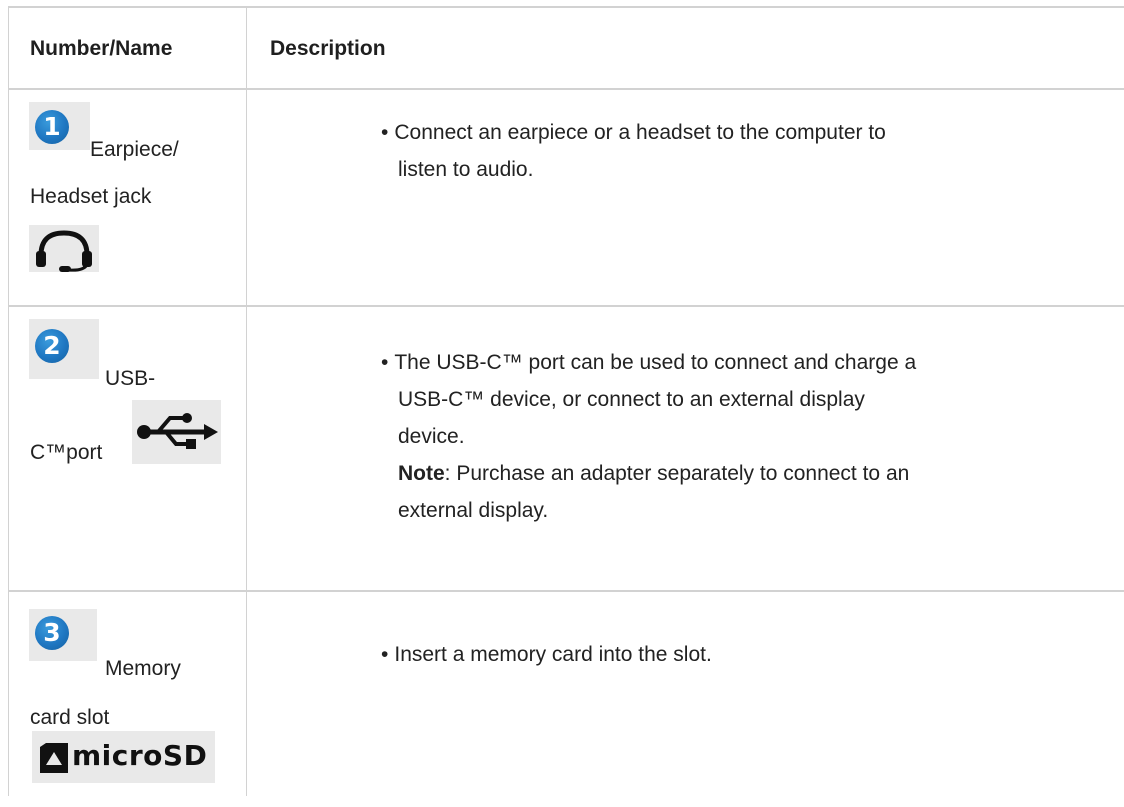 The width and height of the screenshot is (1124, 807). I want to click on microsd-icon: microSD, so click(123, 757).